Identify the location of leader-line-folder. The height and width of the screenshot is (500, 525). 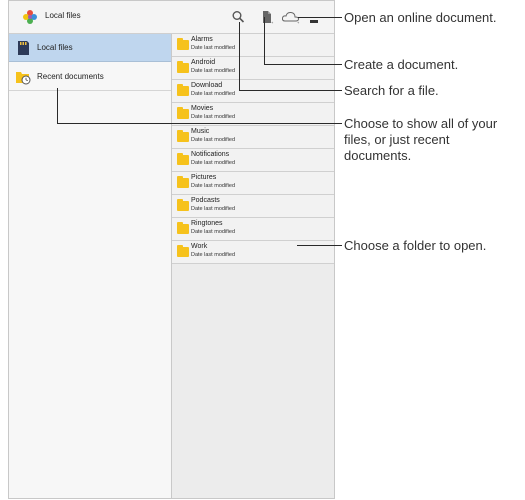
(319, 245).